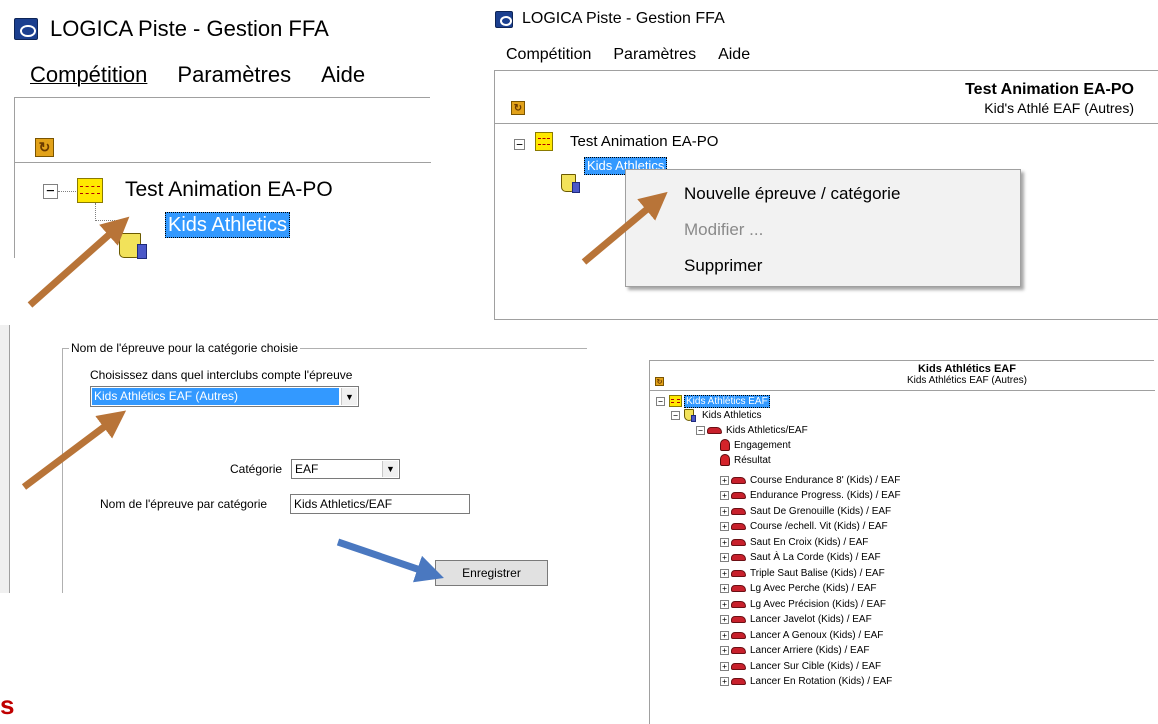 The width and height of the screenshot is (1158, 724). I want to click on event-row: + Course Endurance 8' (Kids) / EAF, so click(810, 480).